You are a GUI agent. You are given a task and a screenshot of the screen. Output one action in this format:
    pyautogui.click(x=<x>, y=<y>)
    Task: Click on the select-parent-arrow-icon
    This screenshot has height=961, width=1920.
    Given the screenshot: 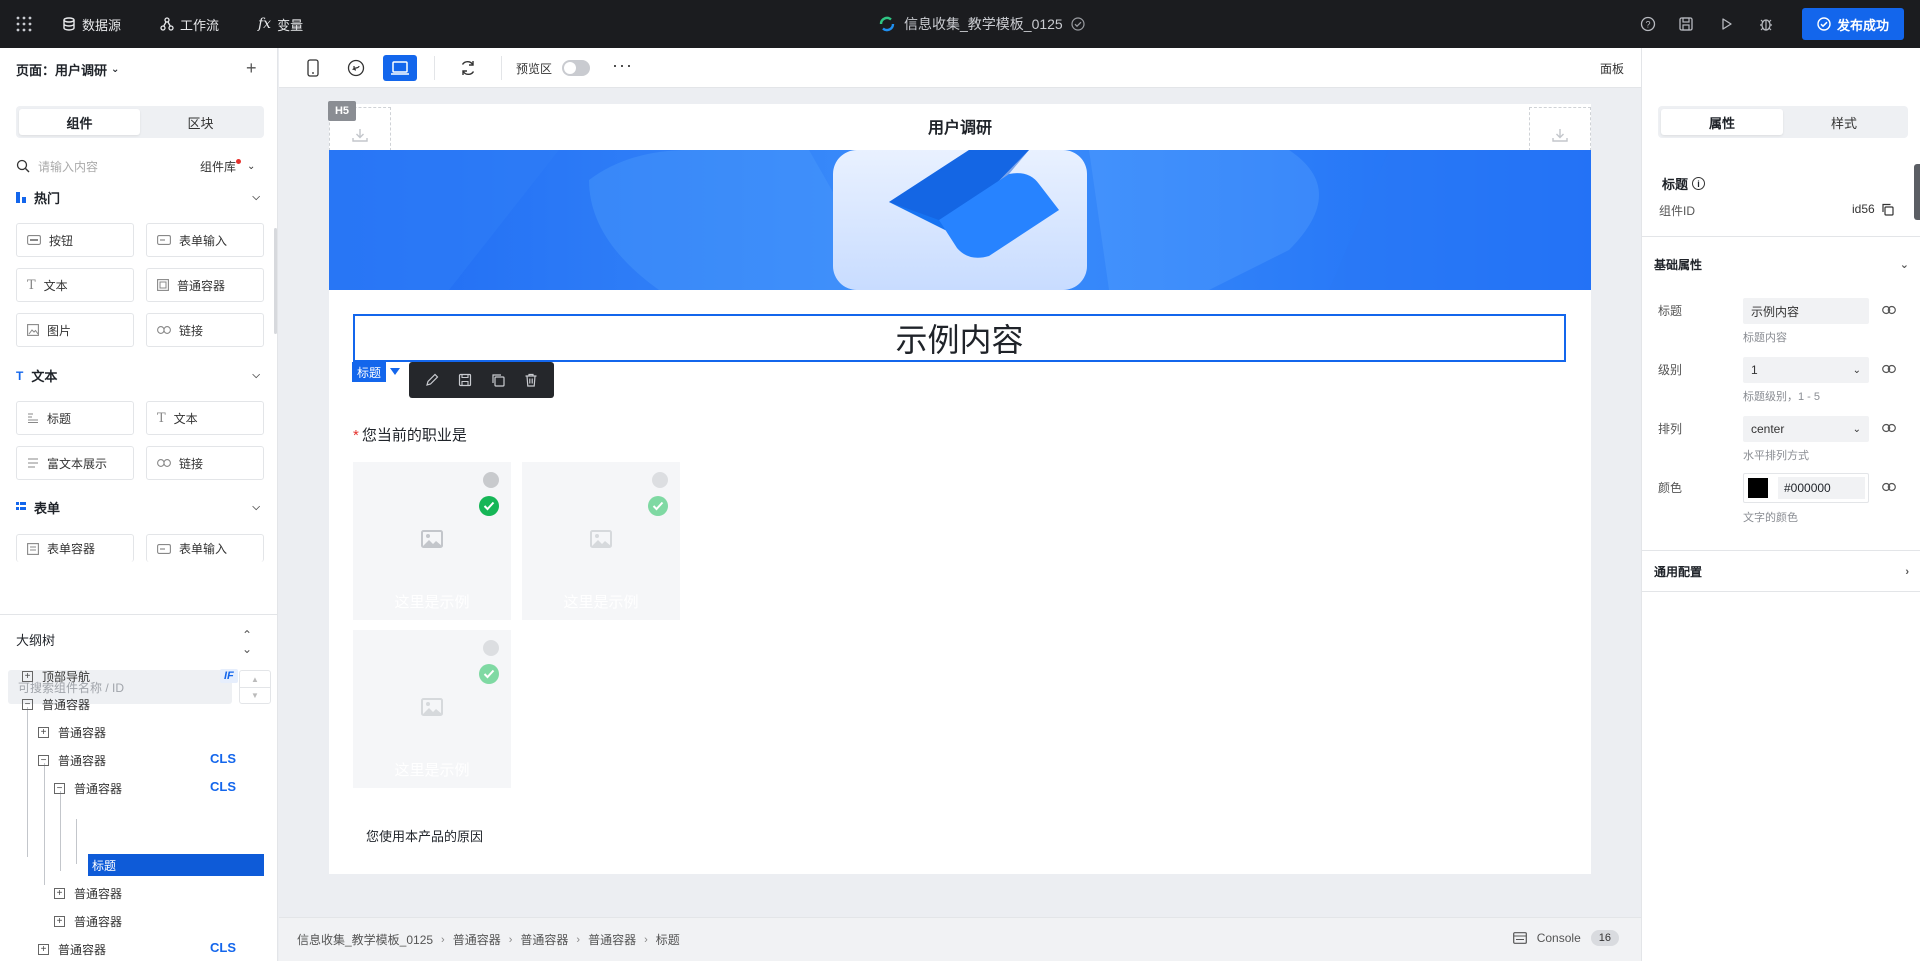 What is the action you would take?
    pyautogui.click(x=395, y=371)
    